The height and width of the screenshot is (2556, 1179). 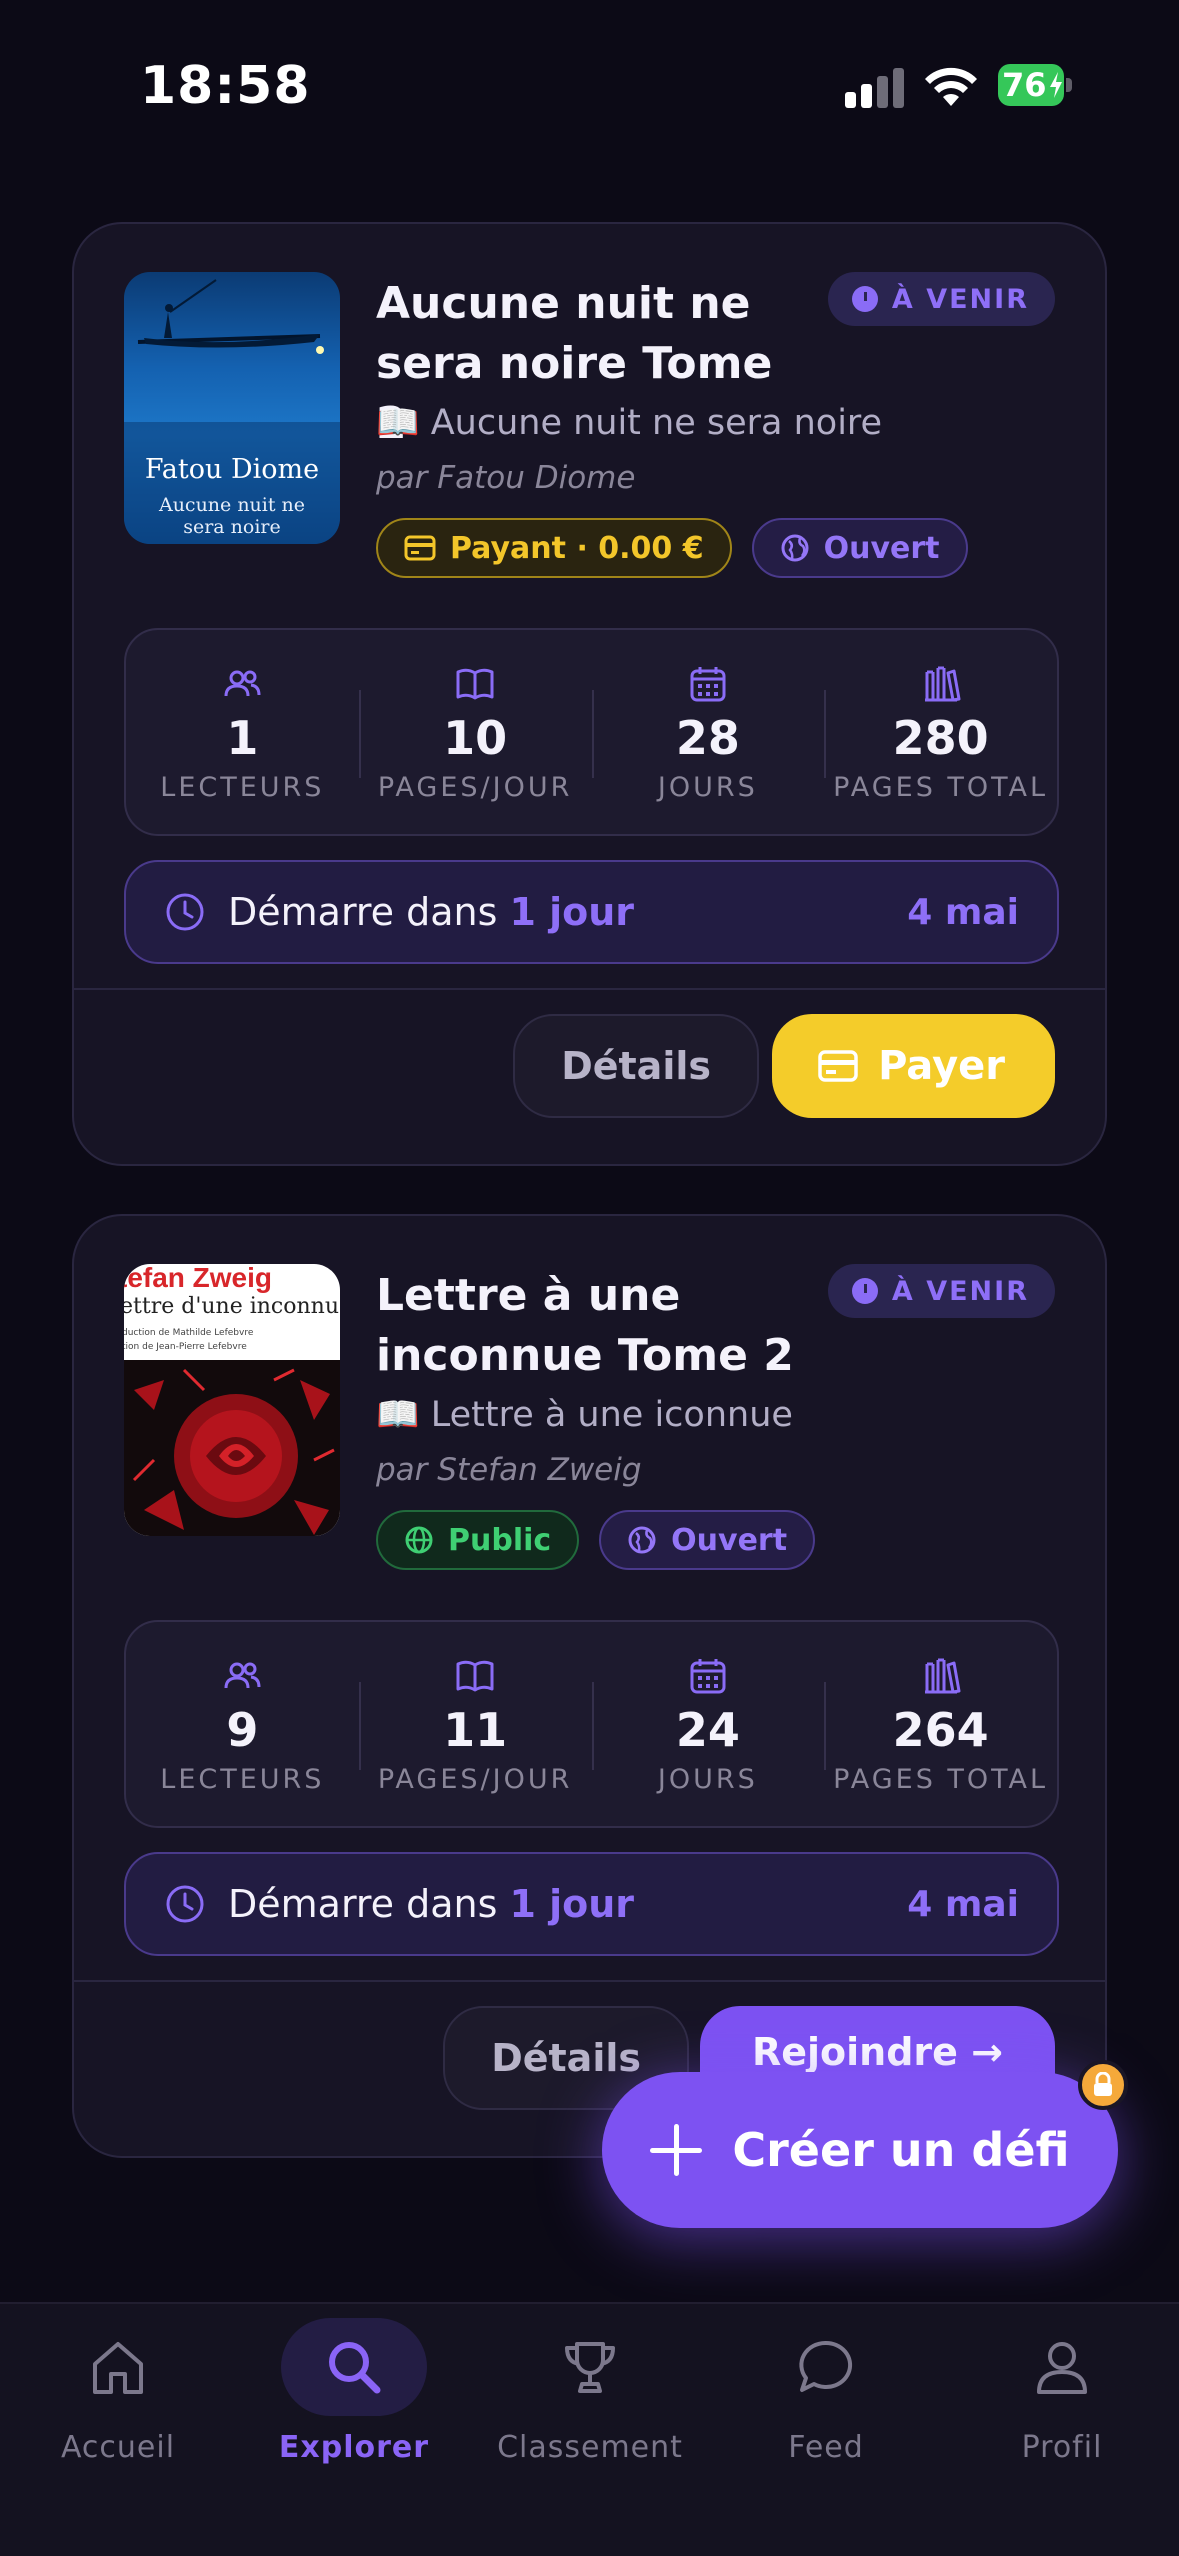 What do you see at coordinates (1062, 2447) in the screenshot?
I see `nav-label: Profil` at bounding box center [1062, 2447].